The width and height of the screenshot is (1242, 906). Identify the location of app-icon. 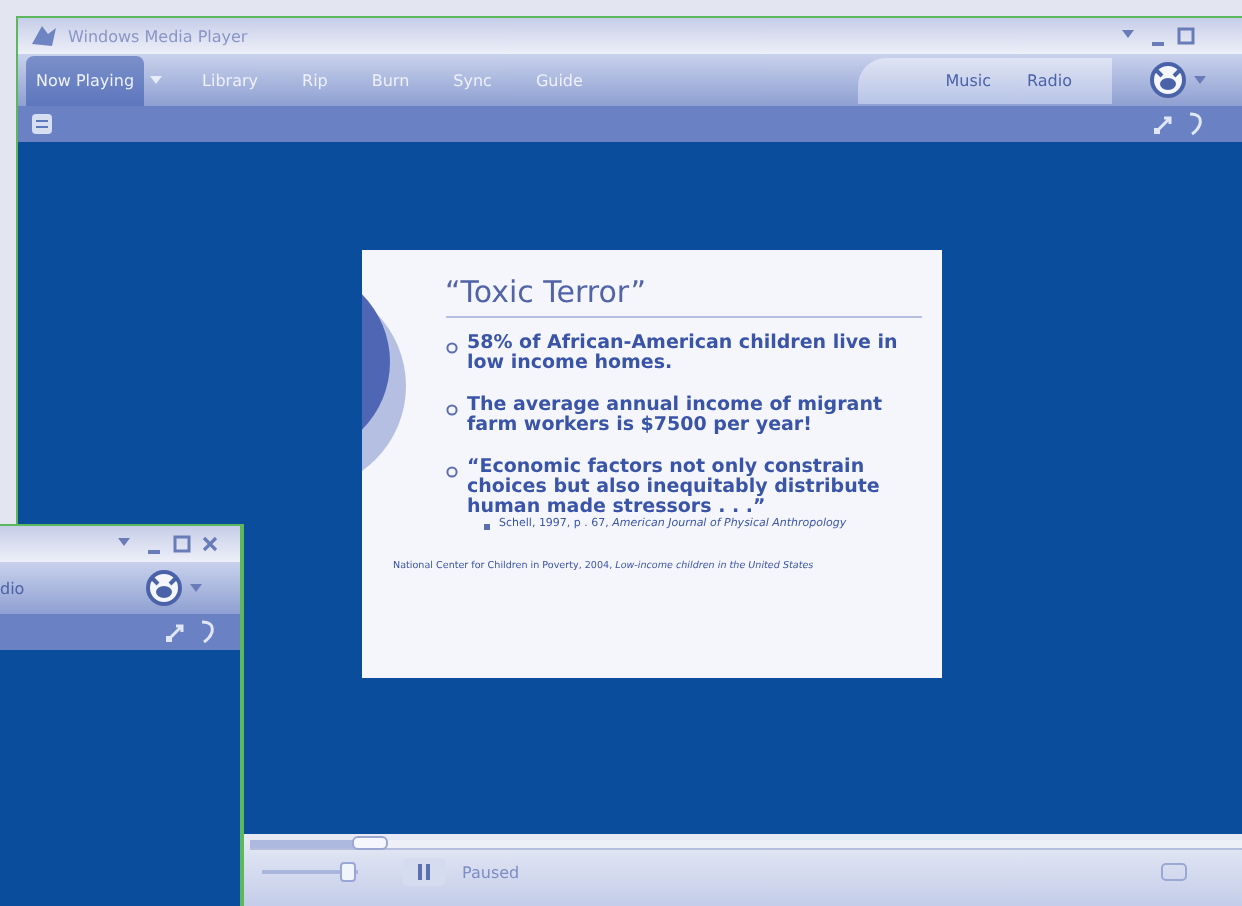
(44, 36).